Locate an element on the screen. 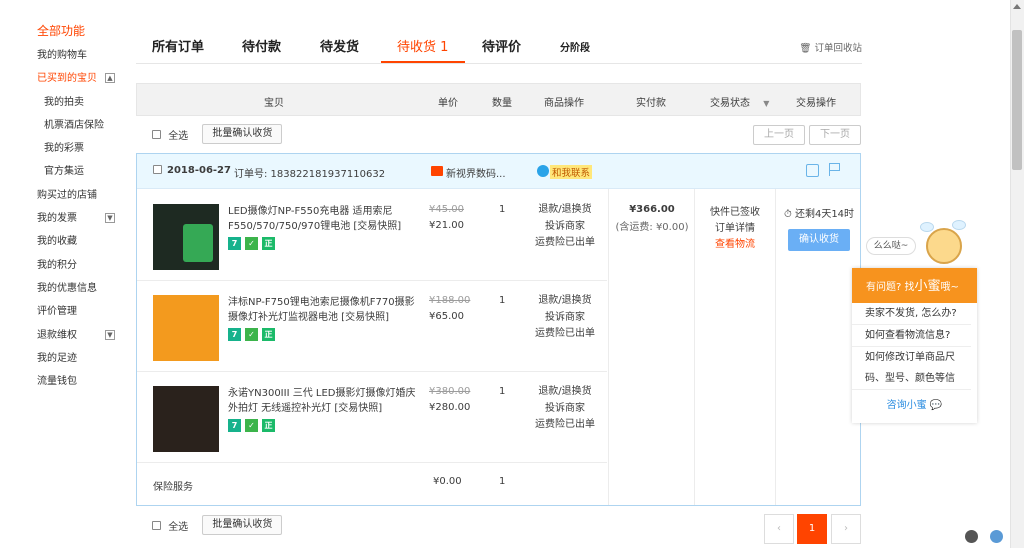  sidebar-item: 我的拍卖 is located at coordinates (82, 102).